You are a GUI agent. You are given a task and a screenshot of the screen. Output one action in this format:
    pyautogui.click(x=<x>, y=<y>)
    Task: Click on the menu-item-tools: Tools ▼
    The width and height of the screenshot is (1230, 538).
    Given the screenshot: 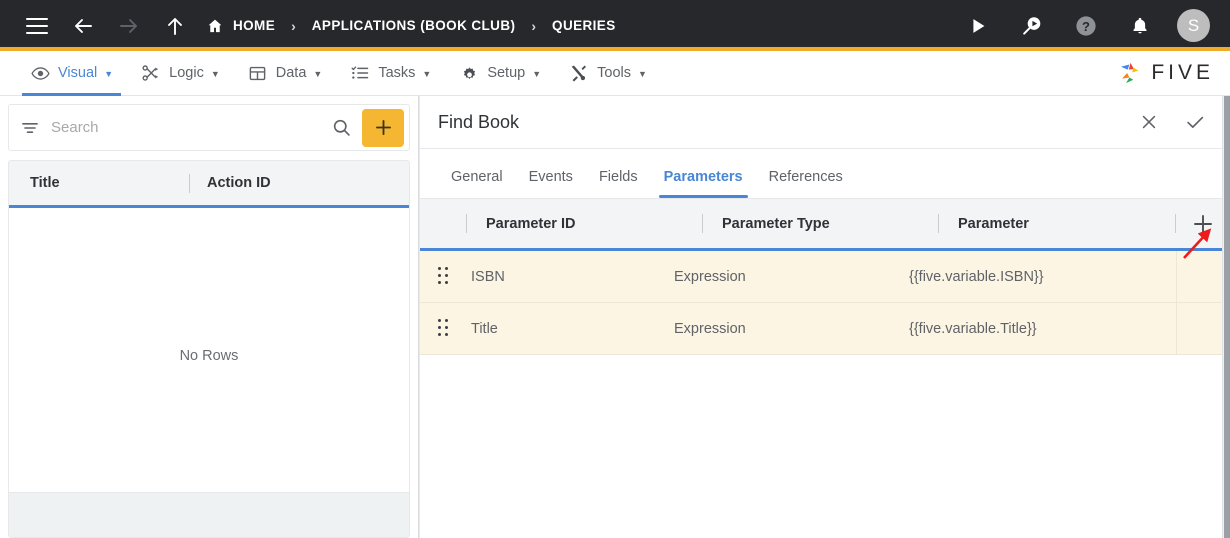 What is the action you would take?
    pyautogui.click(x=608, y=73)
    